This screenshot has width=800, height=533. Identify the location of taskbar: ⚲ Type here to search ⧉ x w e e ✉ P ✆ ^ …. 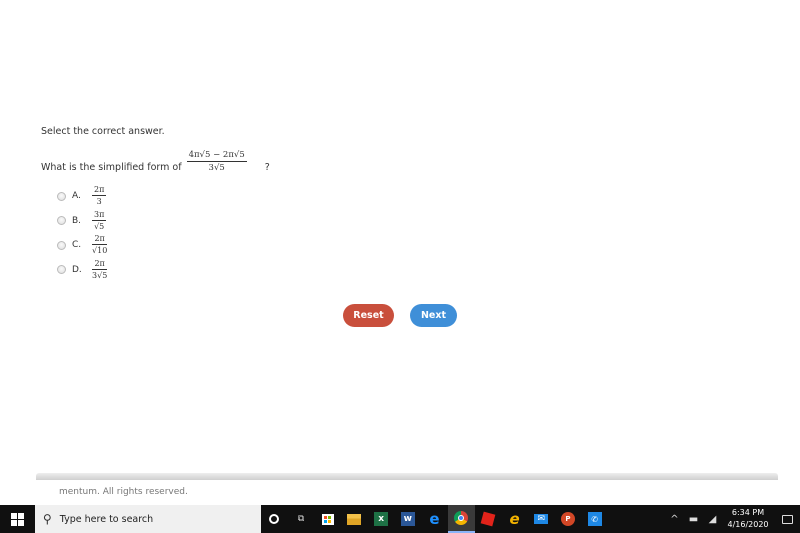
(400, 519).